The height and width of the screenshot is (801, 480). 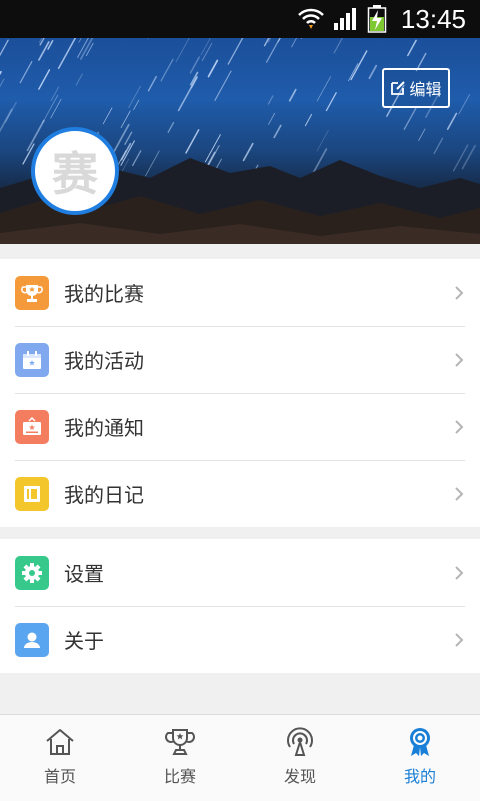 What do you see at coordinates (311, 19) in the screenshot?
I see `wifi-icon` at bounding box center [311, 19].